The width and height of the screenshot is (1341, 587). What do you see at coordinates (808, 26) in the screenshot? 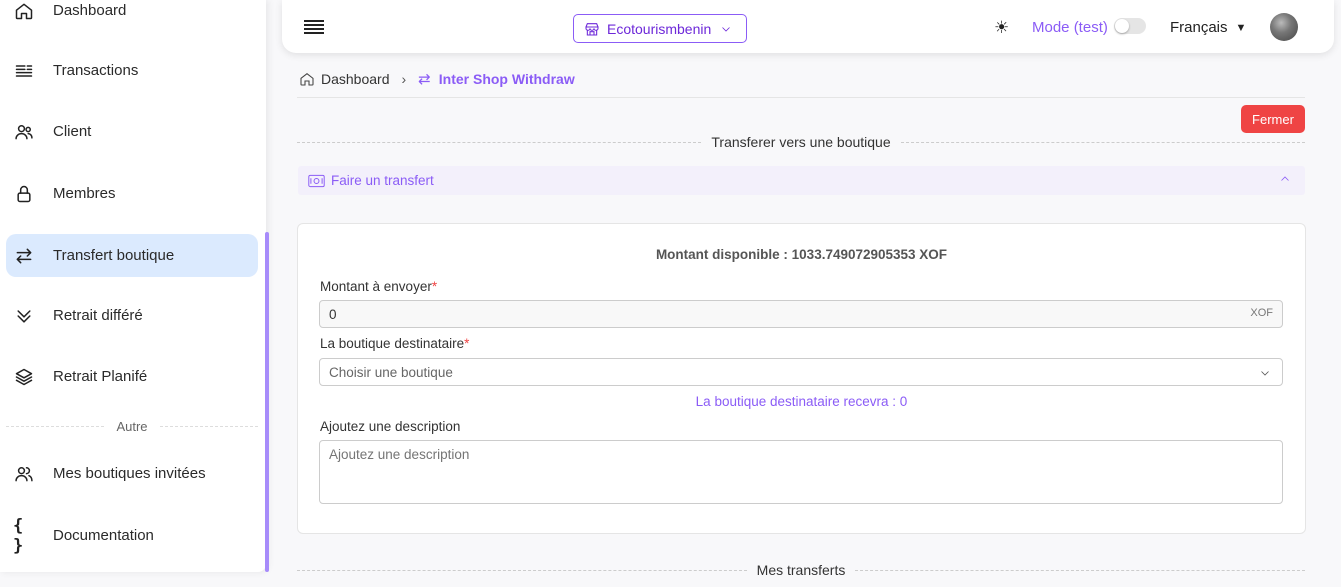
I see `top-bar: Ecotourismbenin ☀ Mode (test) Français ▼` at bounding box center [808, 26].